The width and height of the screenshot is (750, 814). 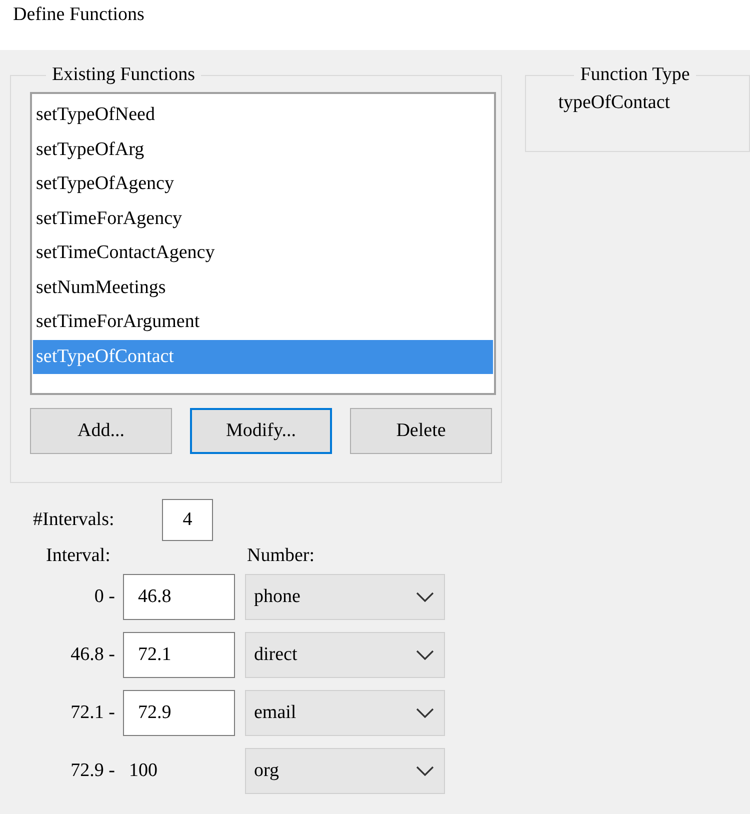 What do you see at coordinates (123, 75) in the screenshot?
I see `group-title: Existing Functions` at bounding box center [123, 75].